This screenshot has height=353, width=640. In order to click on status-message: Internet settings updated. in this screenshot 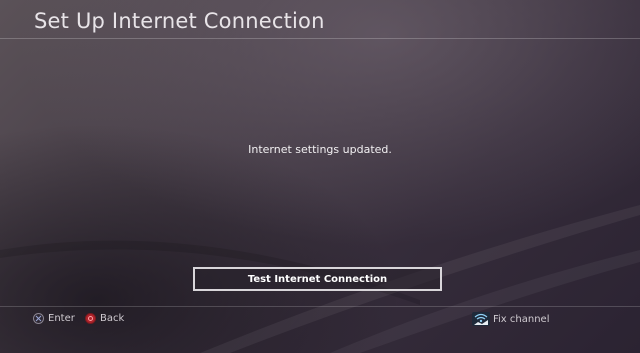, I will do `click(320, 149)`.